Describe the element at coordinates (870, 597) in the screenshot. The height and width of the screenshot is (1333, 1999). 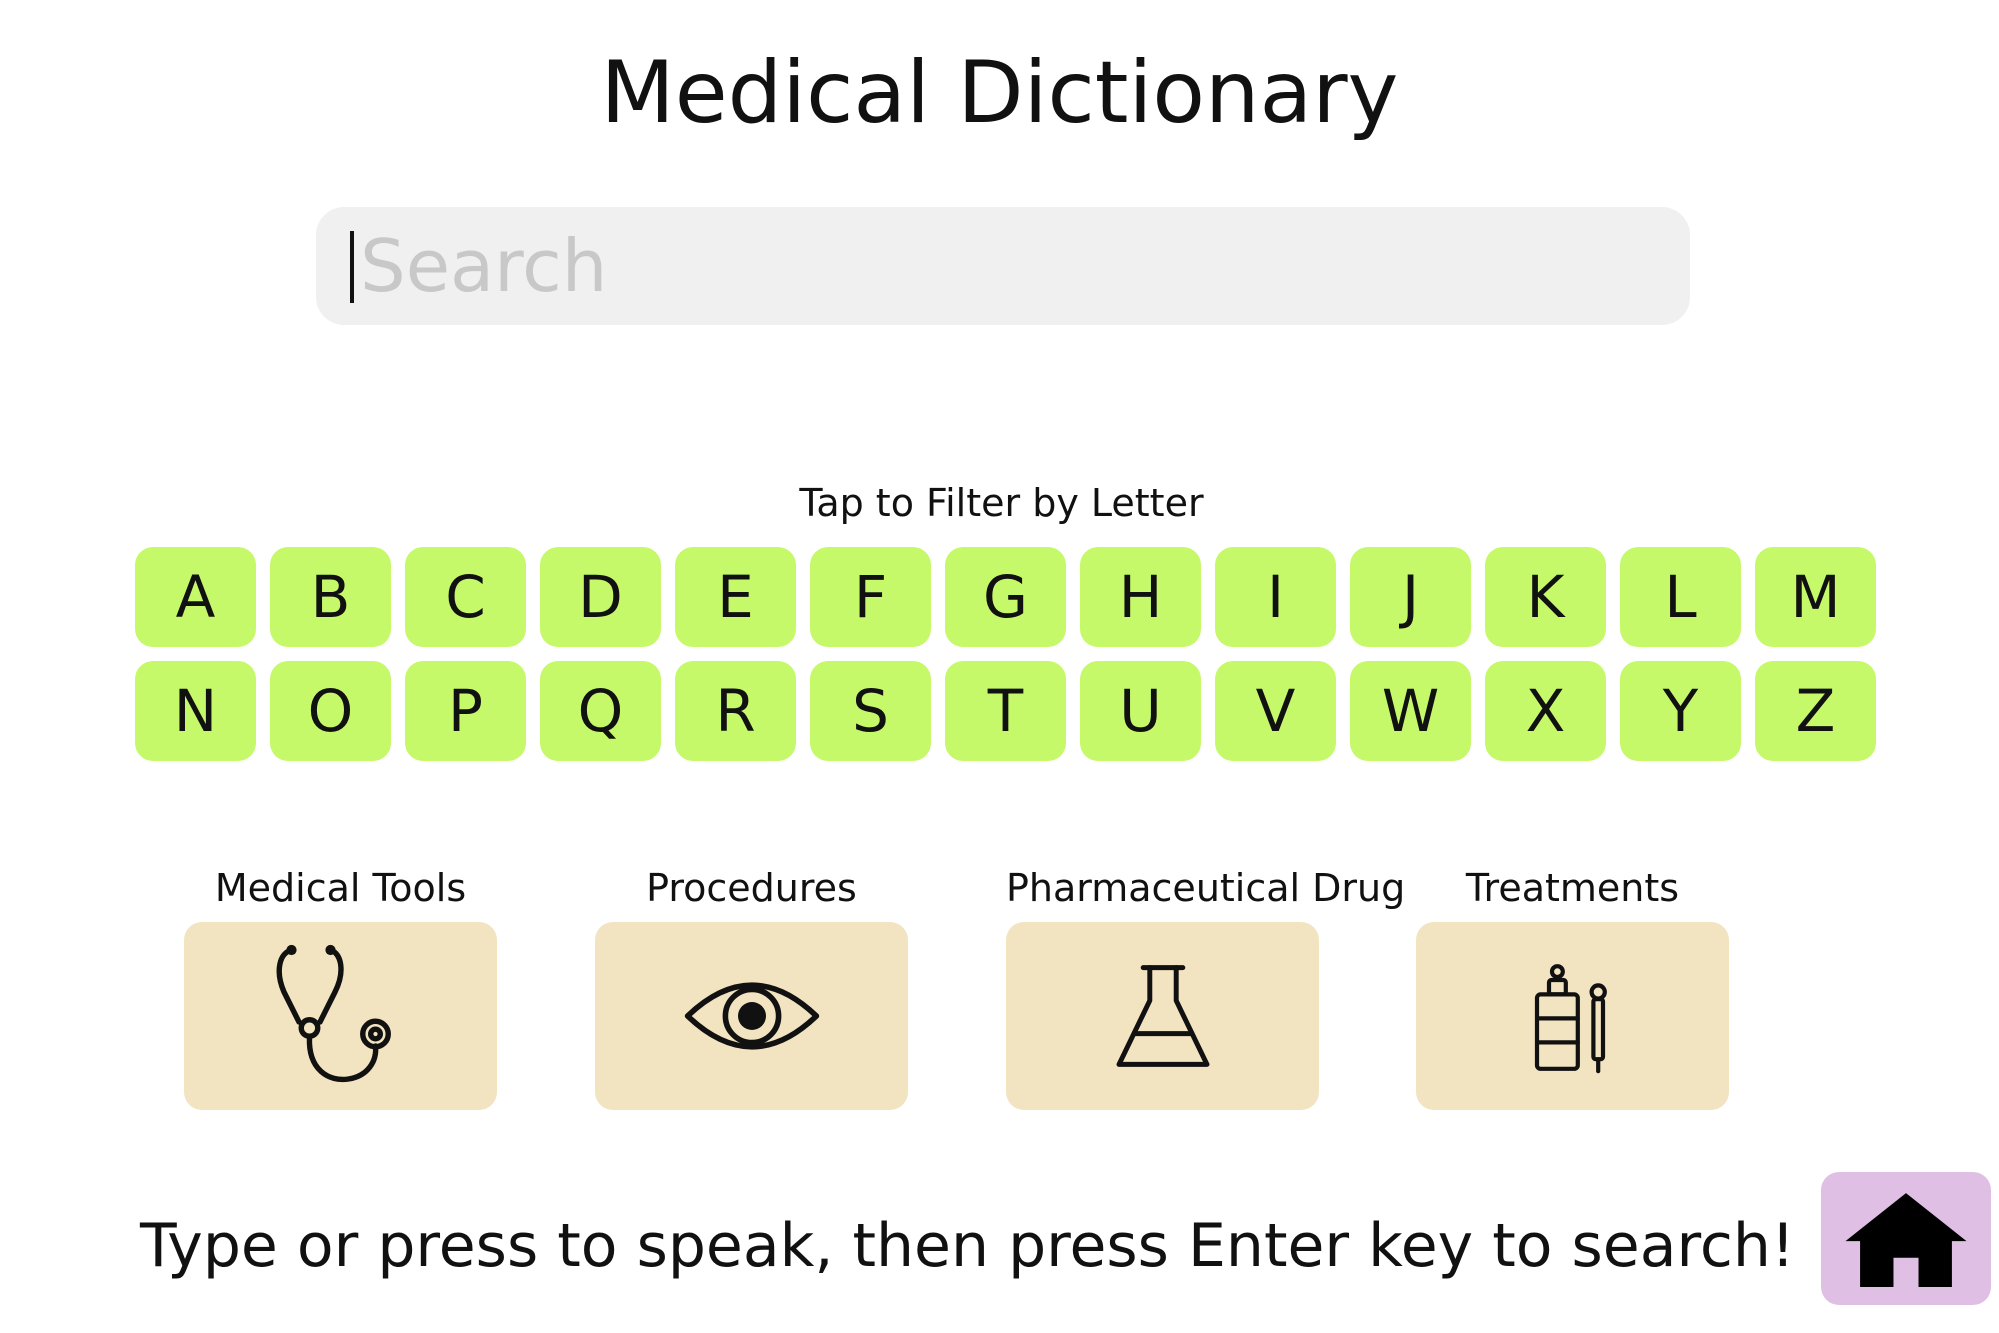
I see `letter-button-f: F` at that location.